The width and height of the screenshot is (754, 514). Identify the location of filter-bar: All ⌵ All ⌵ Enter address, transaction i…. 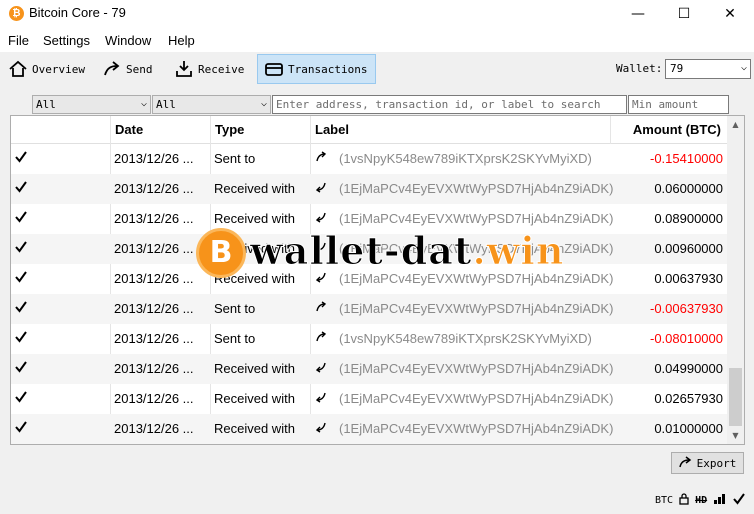
(377, 105).